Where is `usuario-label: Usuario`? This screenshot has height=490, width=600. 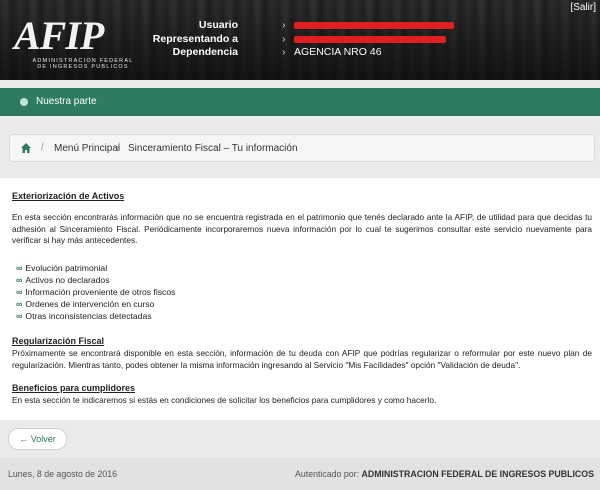 usuario-label: Usuario is located at coordinates (218, 25).